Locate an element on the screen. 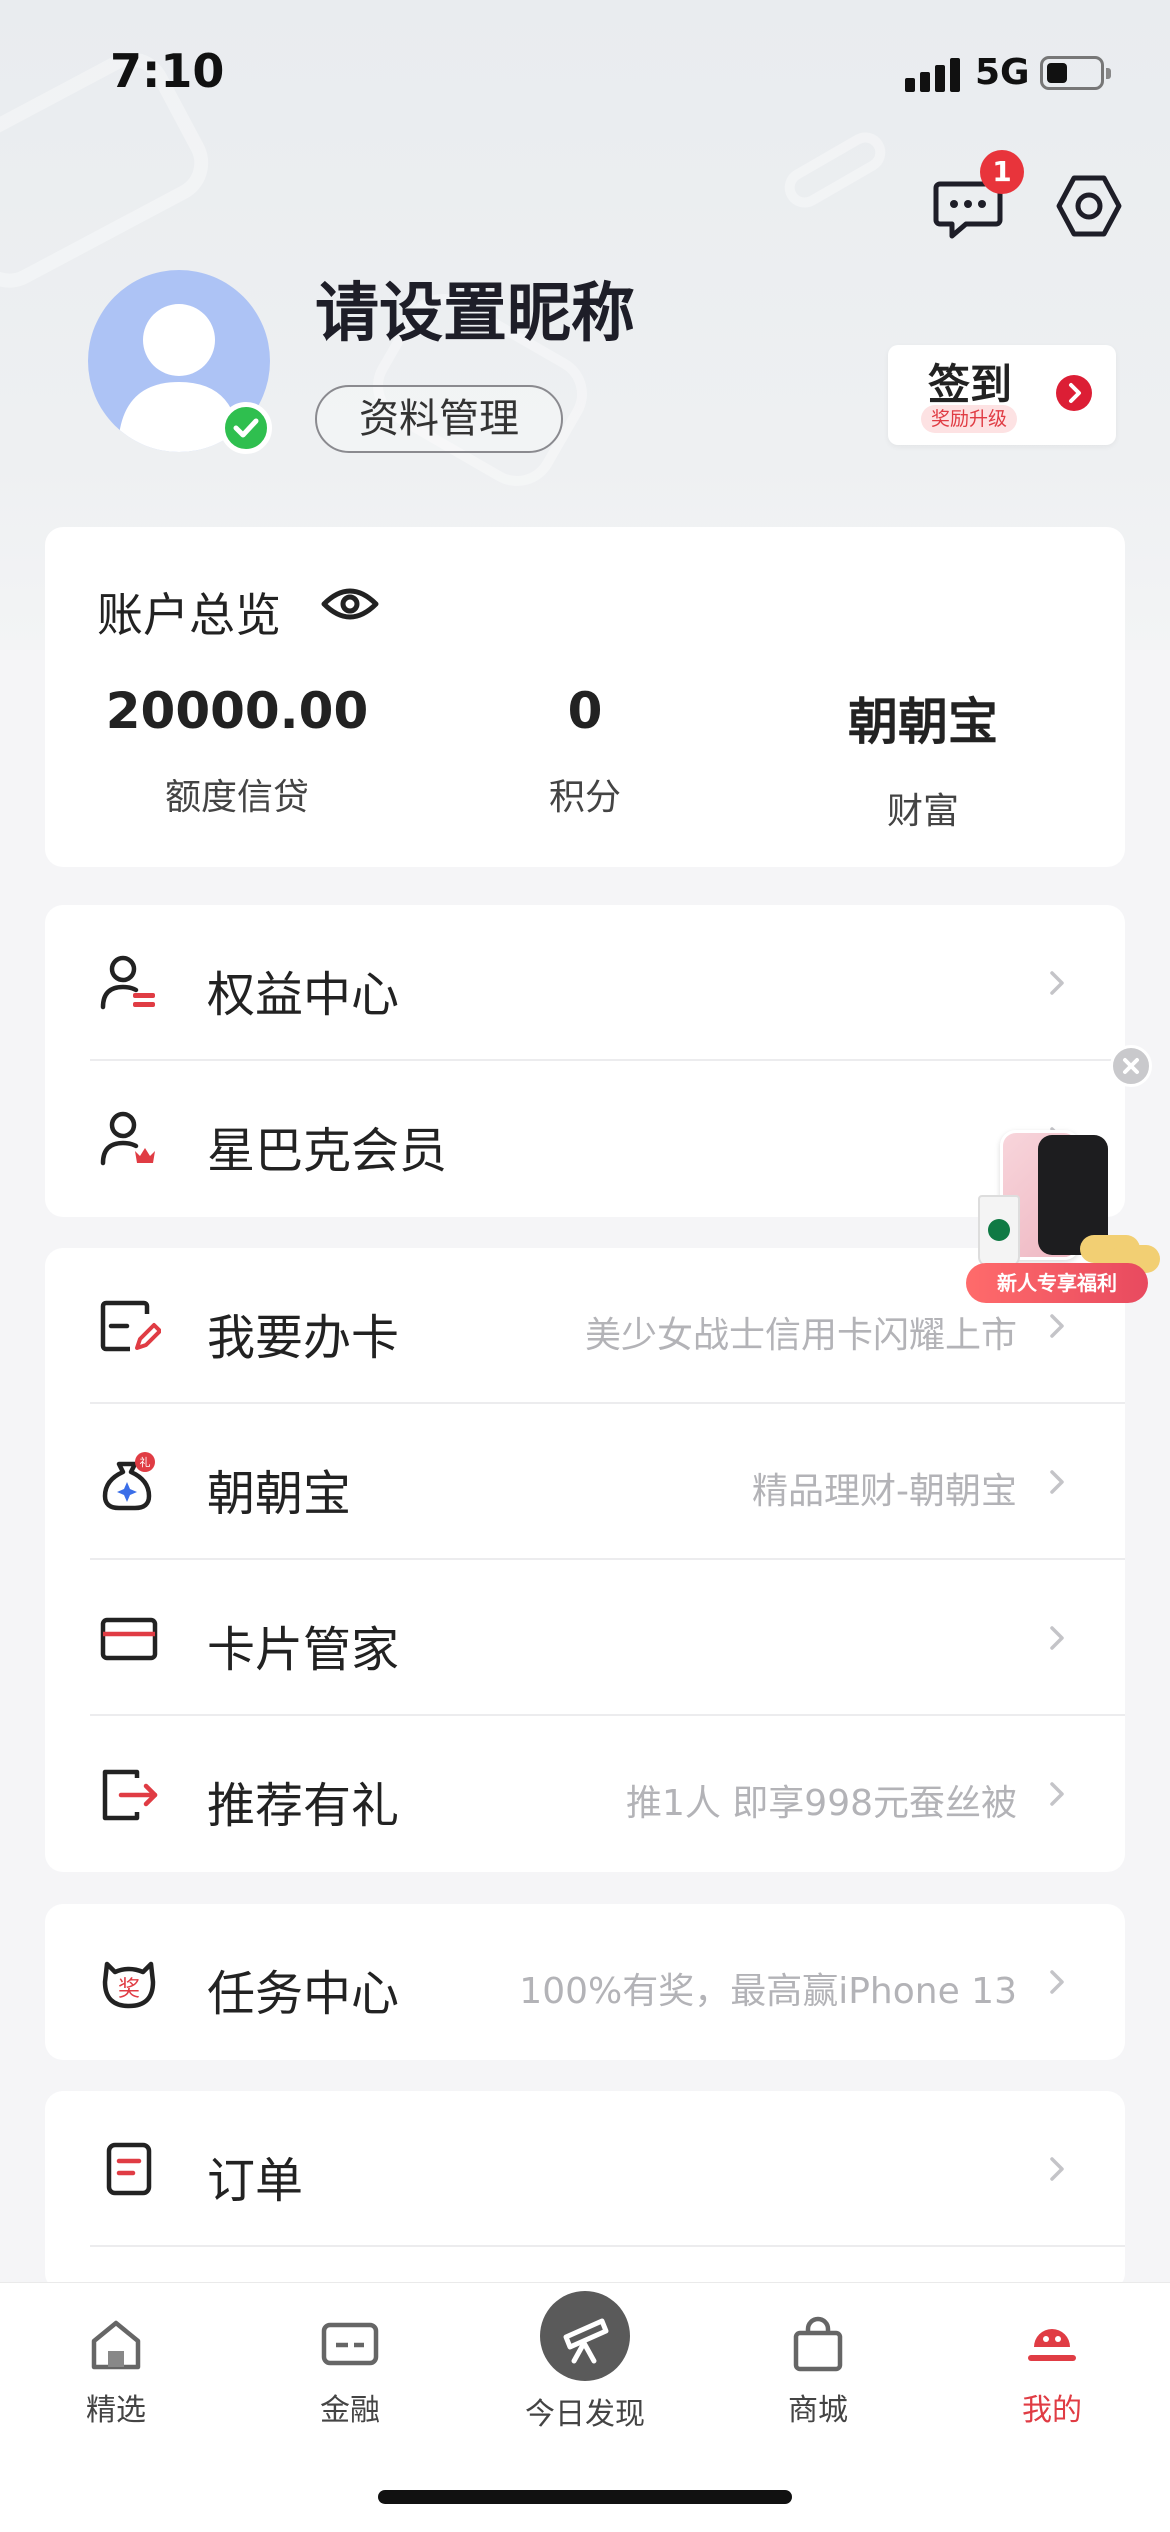 The image size is (1170, 2532). row-desc: 精品理财-朝朝宝 is located at coordinates (884, 1491).